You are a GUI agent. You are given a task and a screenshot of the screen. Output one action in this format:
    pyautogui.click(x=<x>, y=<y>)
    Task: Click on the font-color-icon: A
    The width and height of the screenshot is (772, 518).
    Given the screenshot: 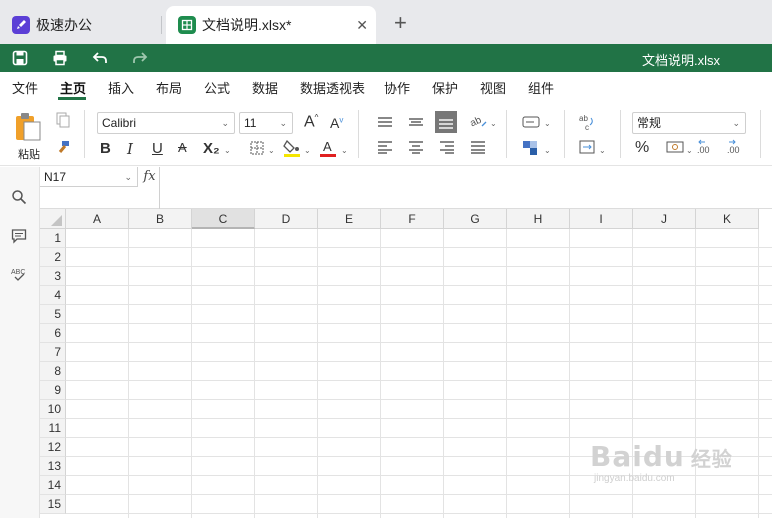 What is the action you would take?
    pyautogui.click(x=328, y=148)
    